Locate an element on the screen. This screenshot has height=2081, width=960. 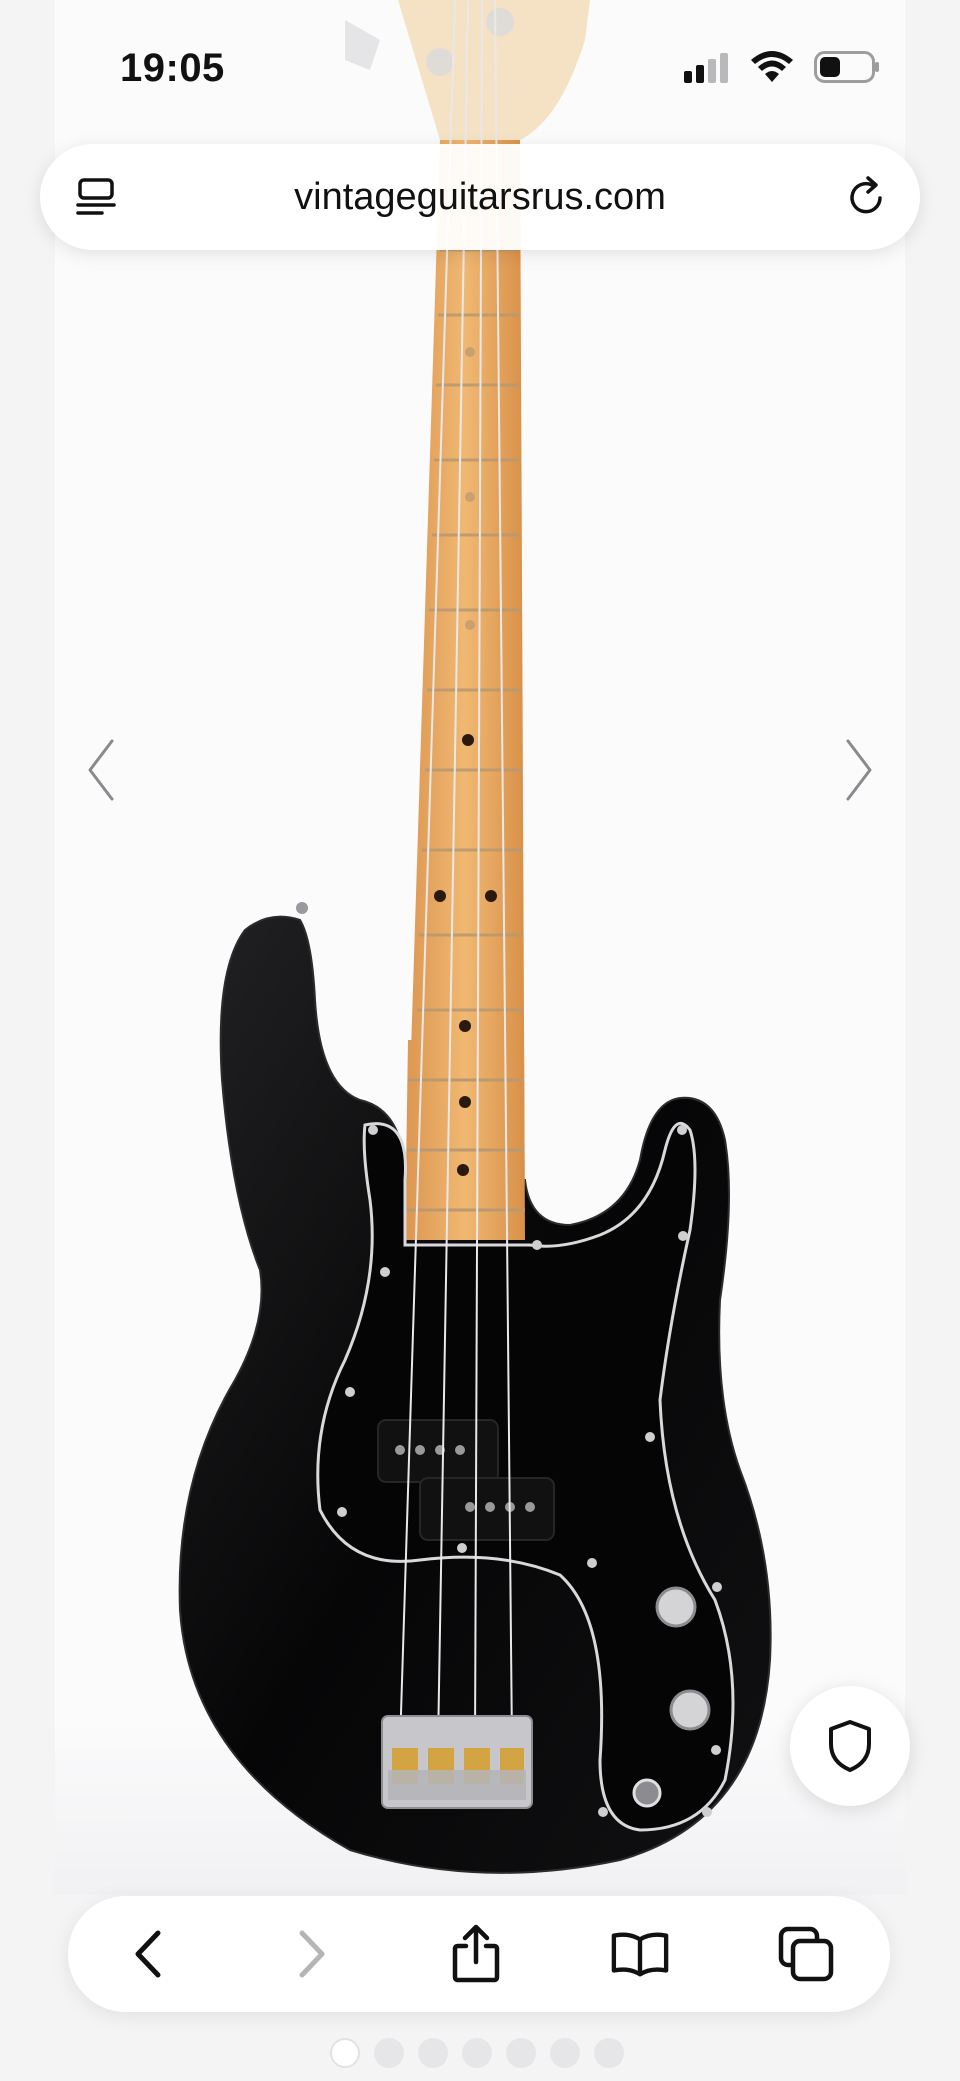
share-icon is located at coordinates (476, 1953).